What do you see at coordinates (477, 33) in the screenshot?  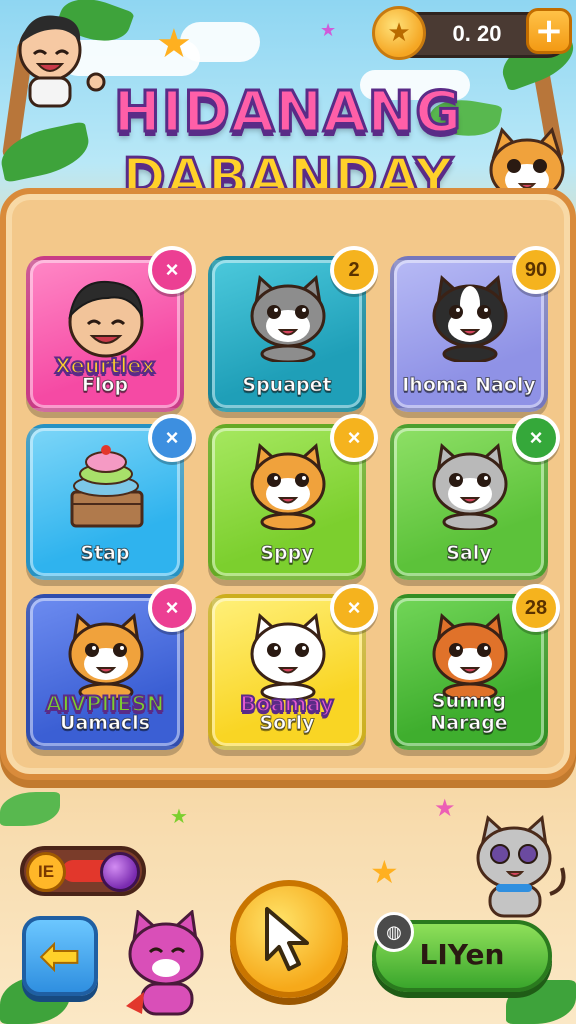 I see `currency-value: 0. 20` at bounding box center [477, 33].